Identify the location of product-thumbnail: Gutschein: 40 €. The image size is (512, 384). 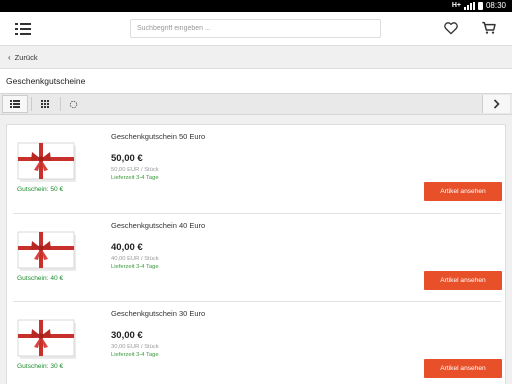
(48, 256).